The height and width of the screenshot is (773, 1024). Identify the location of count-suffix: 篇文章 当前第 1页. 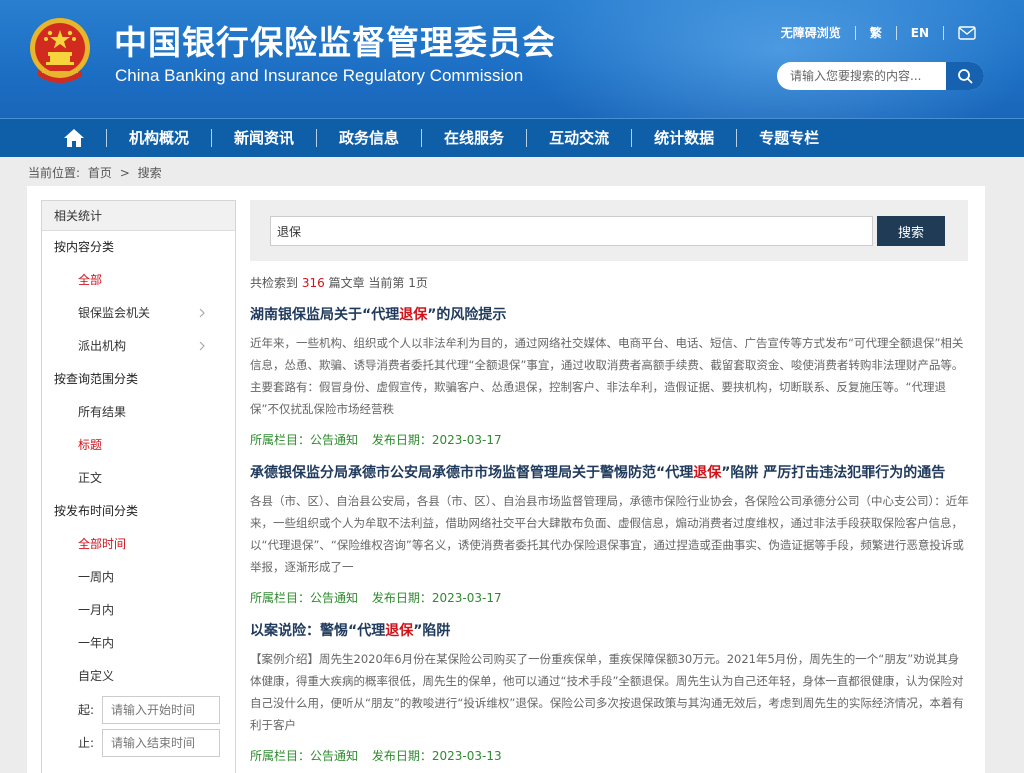
(378, 283).